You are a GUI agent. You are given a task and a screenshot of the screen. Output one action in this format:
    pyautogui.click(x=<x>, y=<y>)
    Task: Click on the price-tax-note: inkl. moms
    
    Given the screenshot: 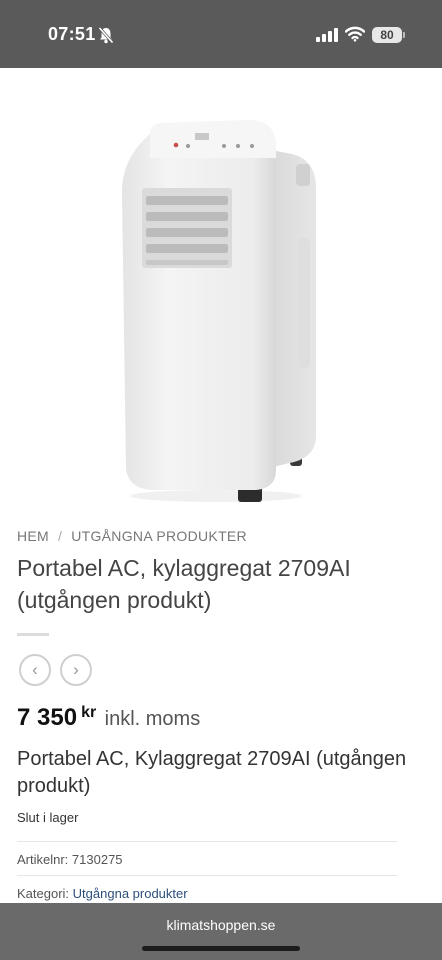 What is the action you would take?
    pyautogui.click(x=152, y=719)
    